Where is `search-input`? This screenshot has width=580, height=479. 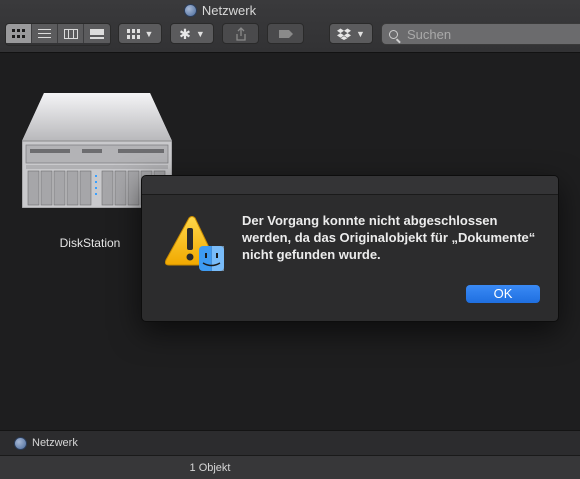 search-input is located at coordinates (487, 34).